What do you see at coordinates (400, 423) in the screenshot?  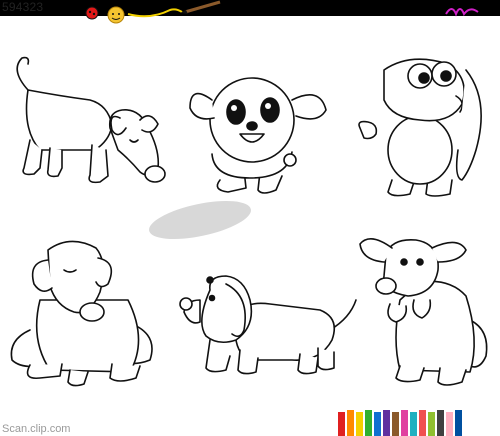 I see `colored-pencils` at bounding box center [400, 423].